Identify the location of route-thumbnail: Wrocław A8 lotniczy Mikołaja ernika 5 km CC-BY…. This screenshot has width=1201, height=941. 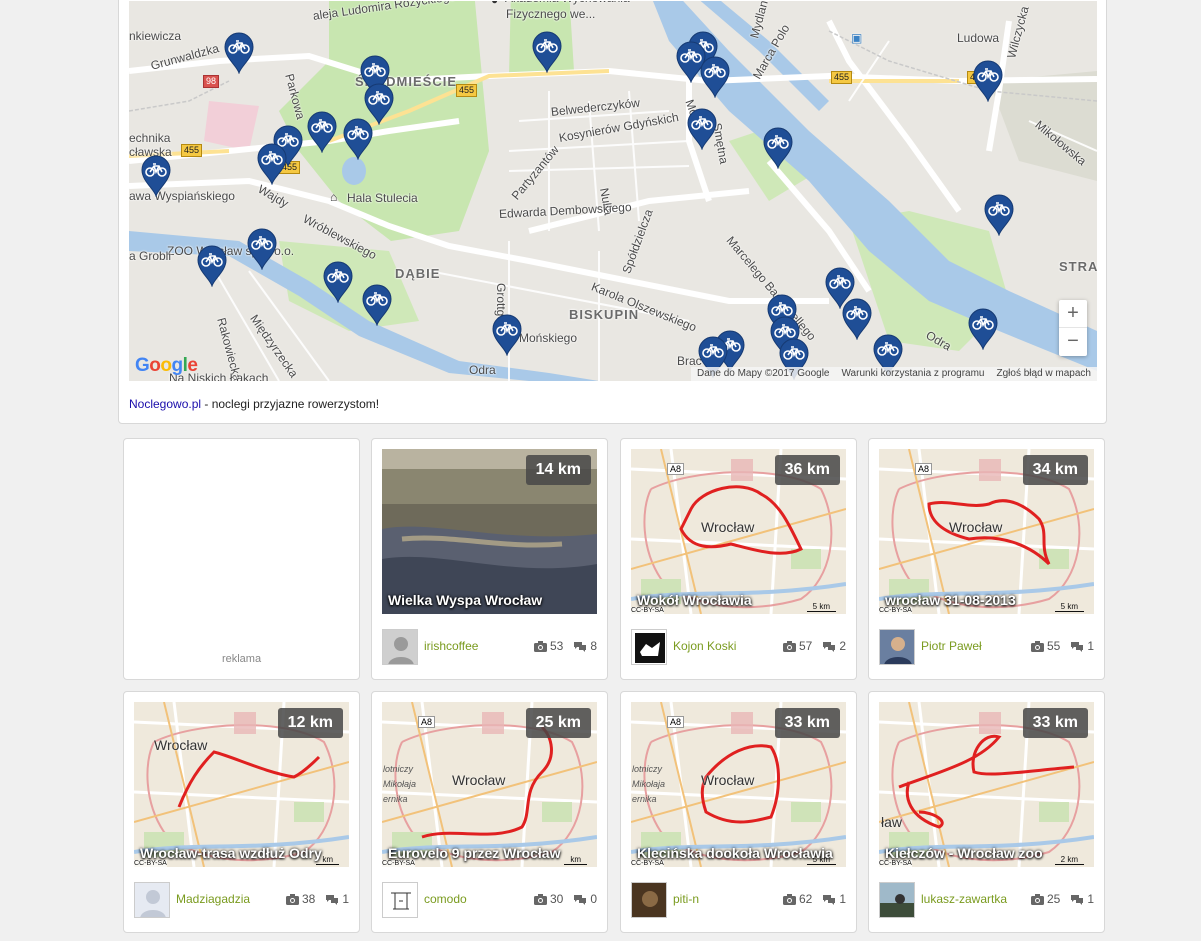
(738, 784).